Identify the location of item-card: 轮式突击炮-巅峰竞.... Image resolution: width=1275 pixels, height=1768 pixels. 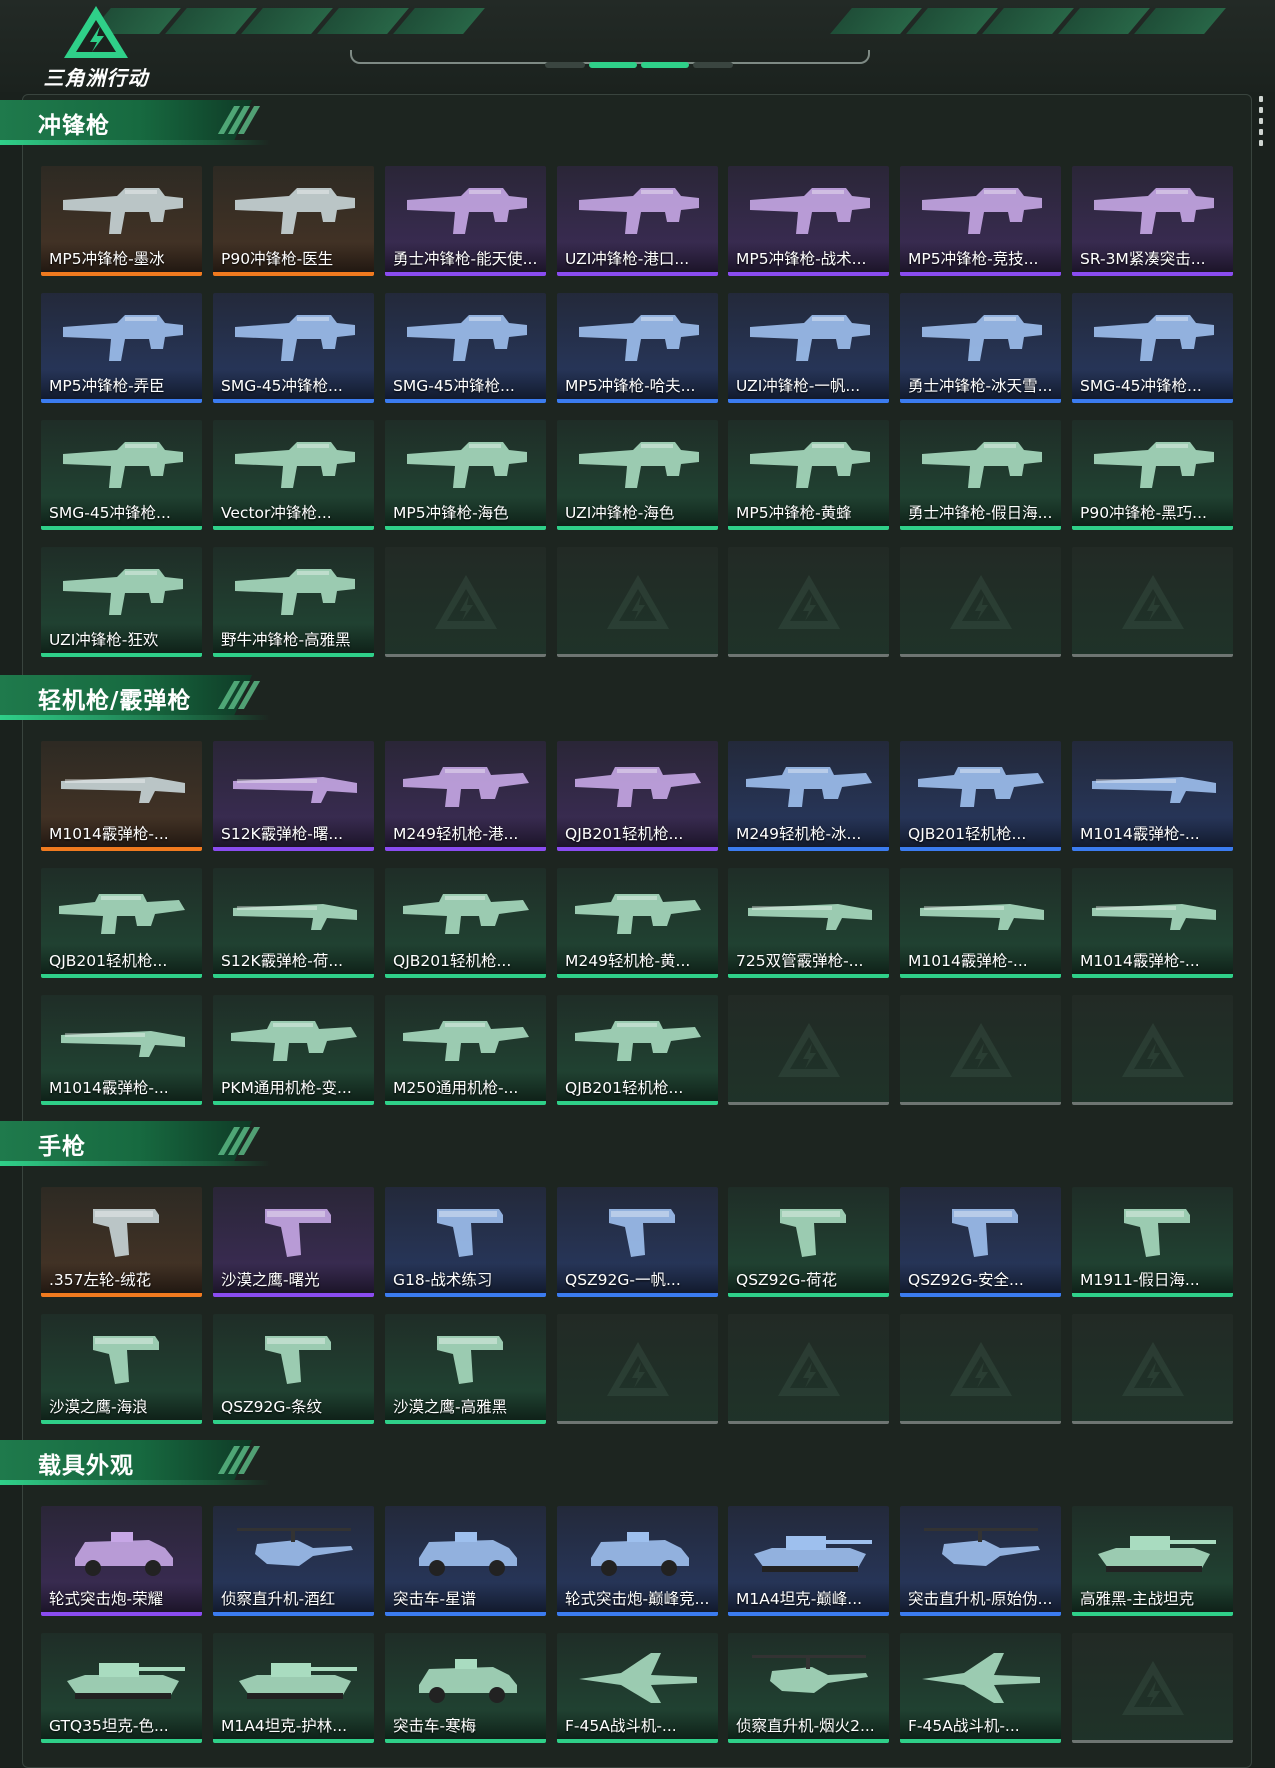
(637, 1561).